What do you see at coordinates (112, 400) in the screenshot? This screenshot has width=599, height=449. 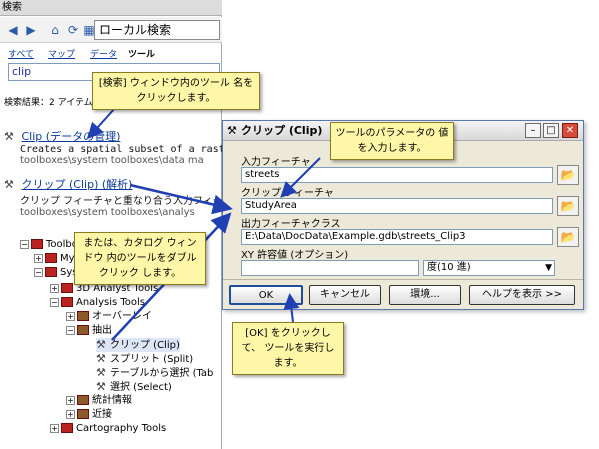 I see `tree-item-label: 統計情報` at bounding box center [112, 400].